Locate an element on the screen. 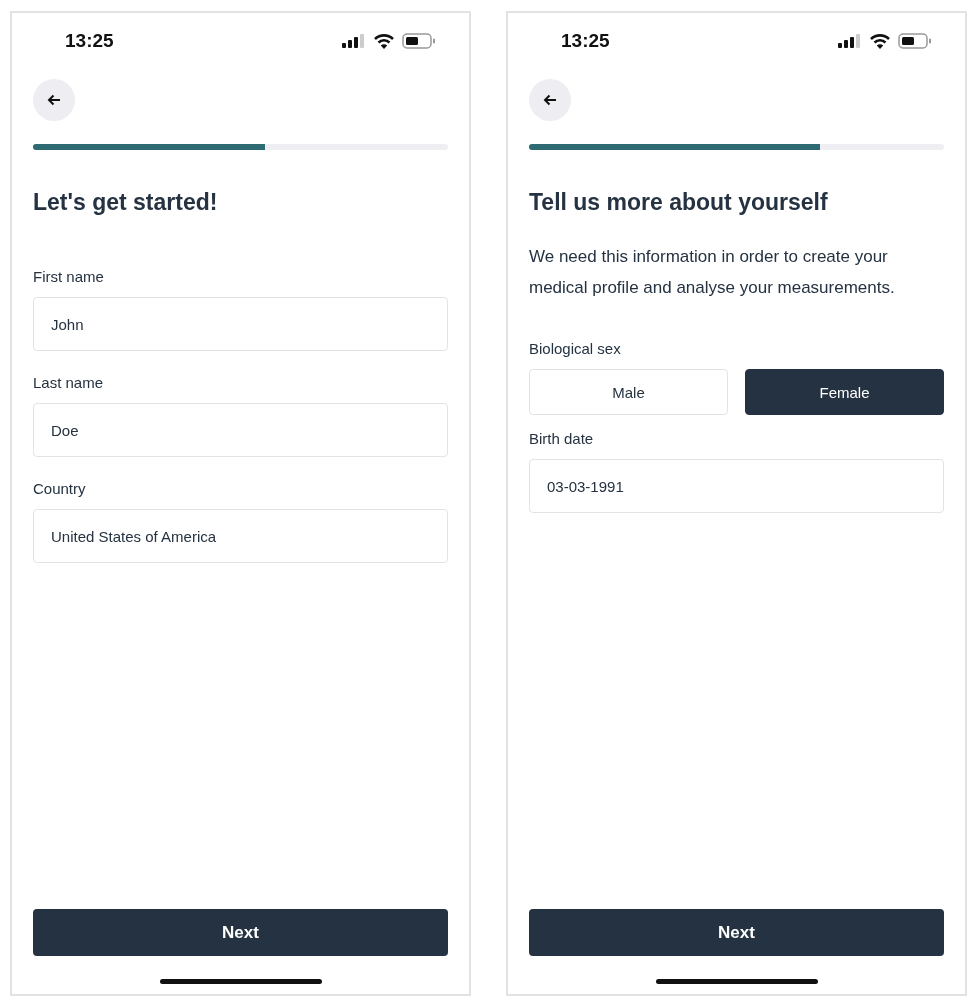  description-text: We need this information in order to create your medical profile and analyse your measurements. is located at coordinates (712, 272).